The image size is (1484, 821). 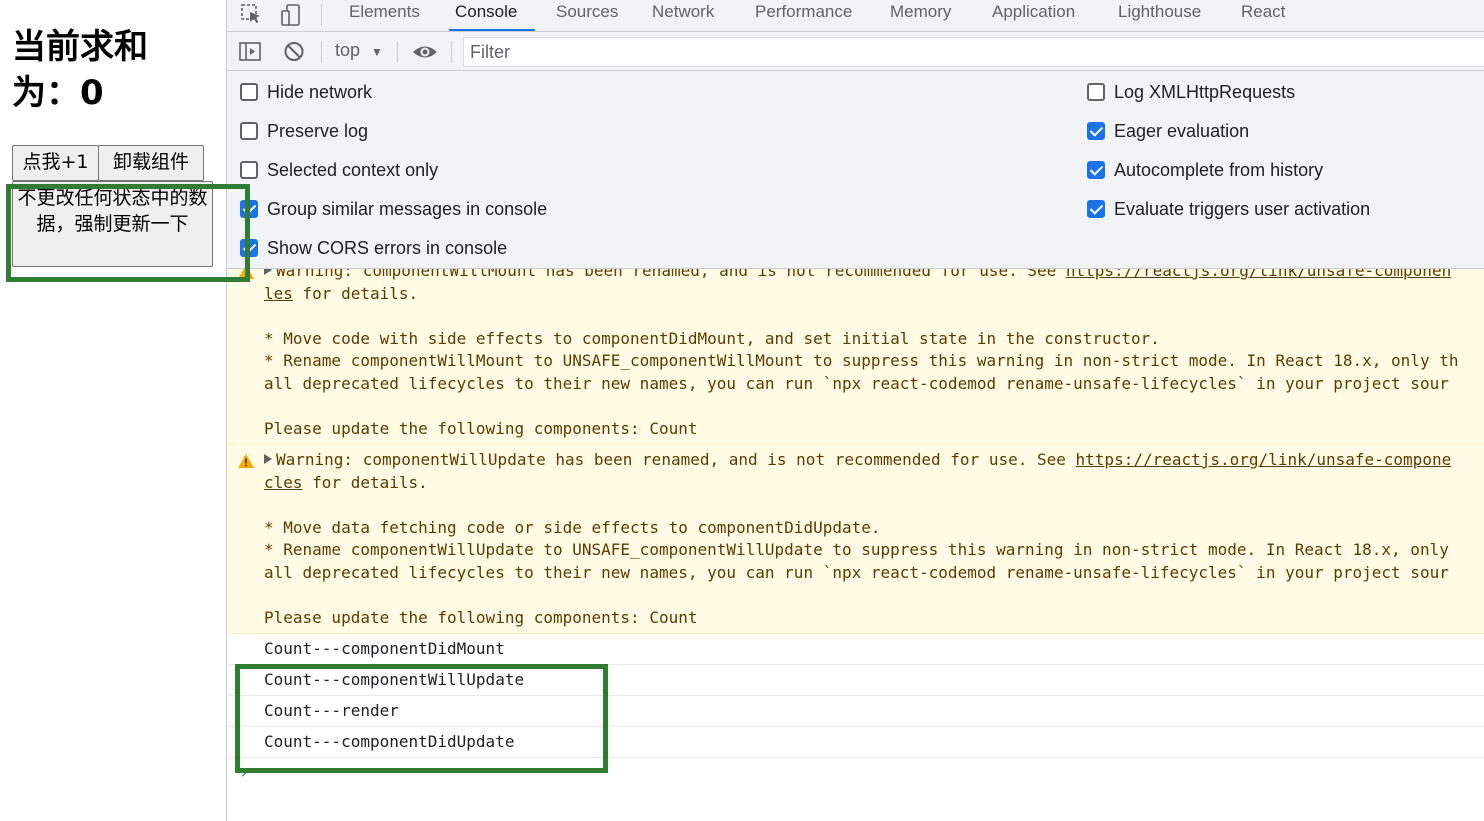 What do you see at coordinates (855, 711) in the screenshot?
I see `log-message: Count---render` at bounding box center [855, 711].